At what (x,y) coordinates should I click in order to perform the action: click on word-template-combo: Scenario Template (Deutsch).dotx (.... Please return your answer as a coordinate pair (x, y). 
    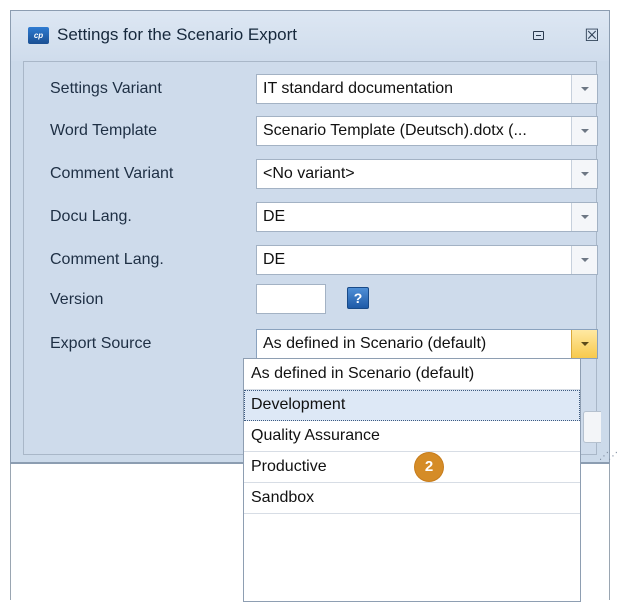
    Looking at the image, I should click on (427, 131).